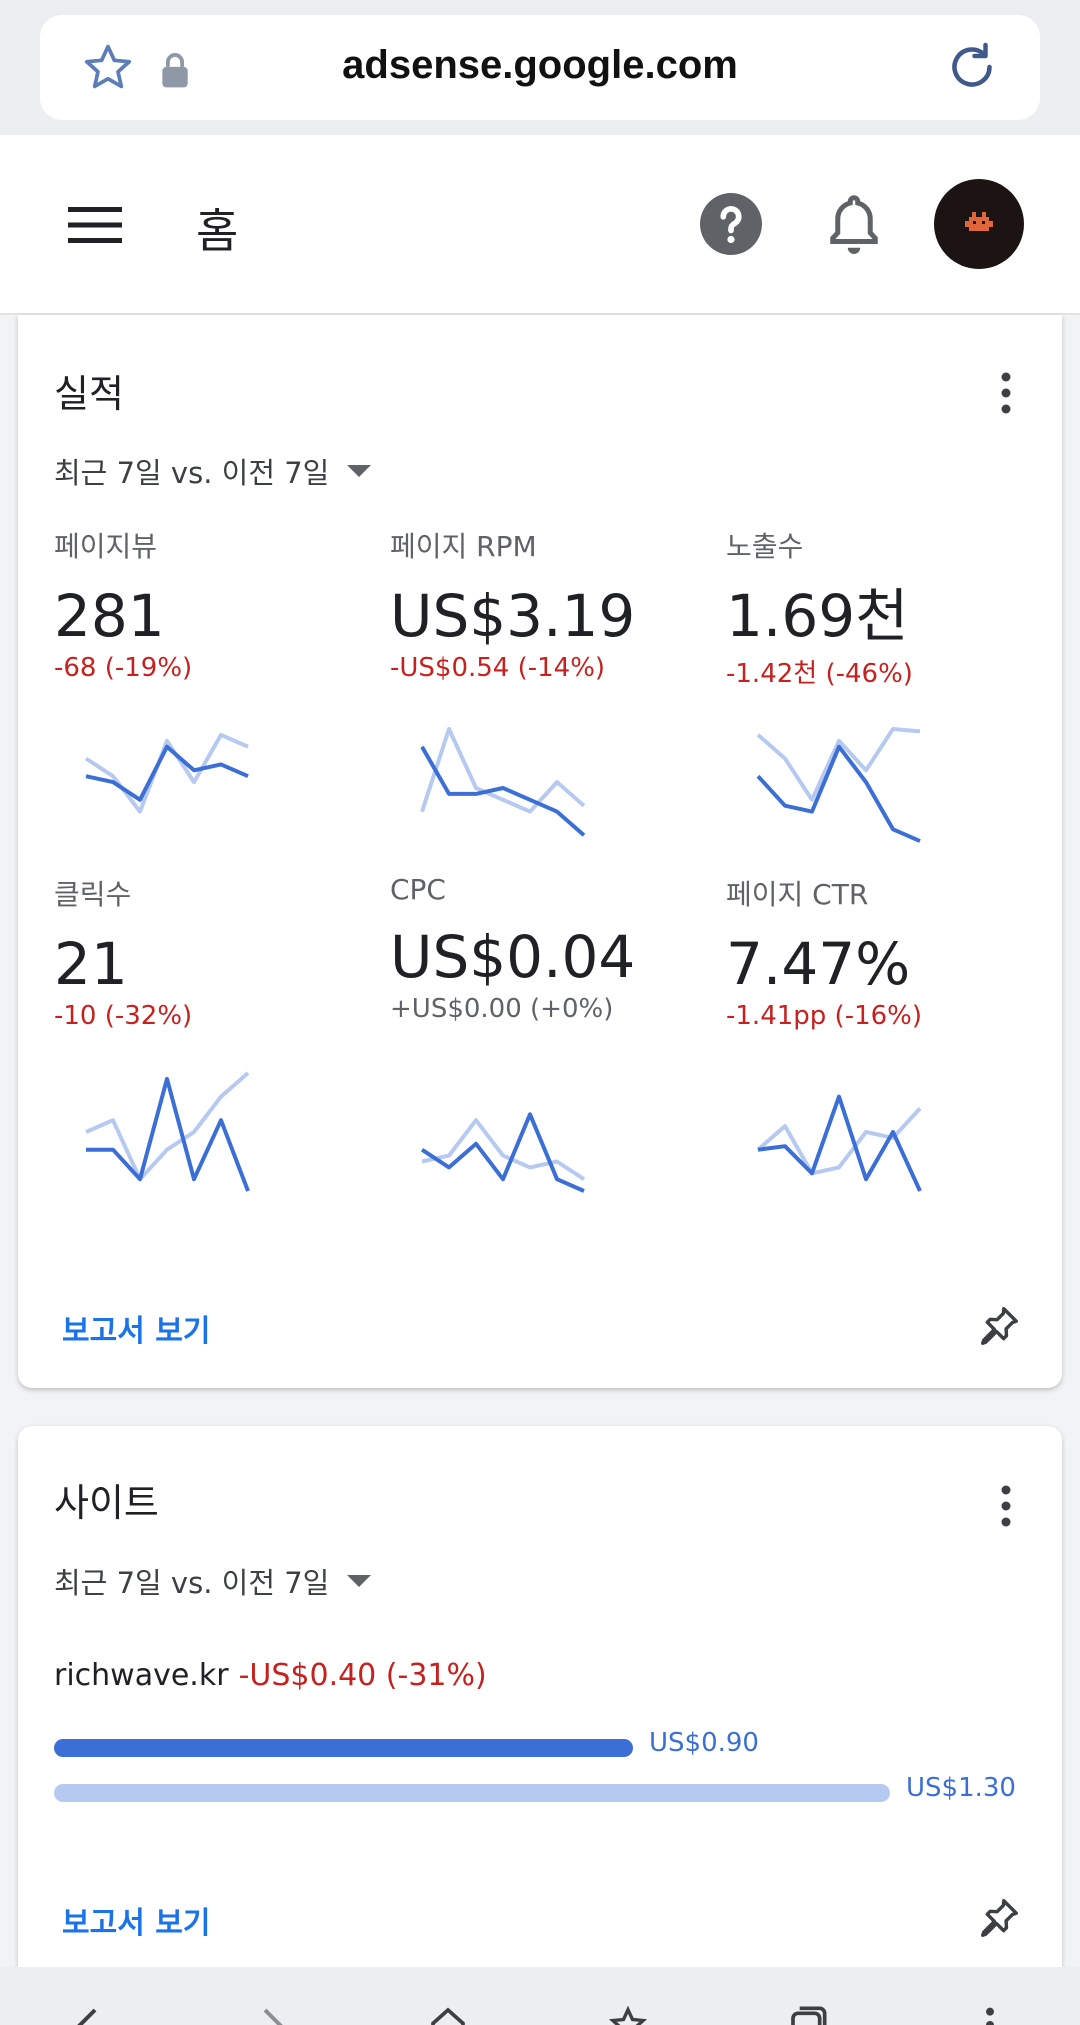  What do you see at coordinates (89, 394) in the screenshot?
I see `card-title: 실적` at bounding box center [89, 394].